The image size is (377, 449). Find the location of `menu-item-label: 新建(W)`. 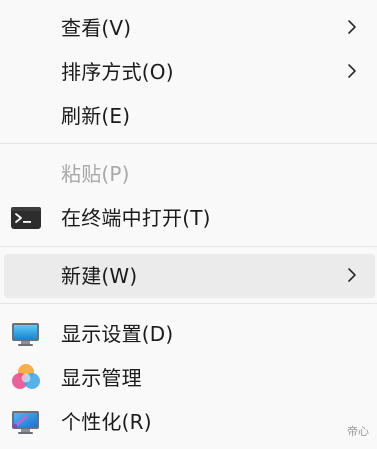

menu-item-label: 新建(W) is located at coordinates (99, 276).